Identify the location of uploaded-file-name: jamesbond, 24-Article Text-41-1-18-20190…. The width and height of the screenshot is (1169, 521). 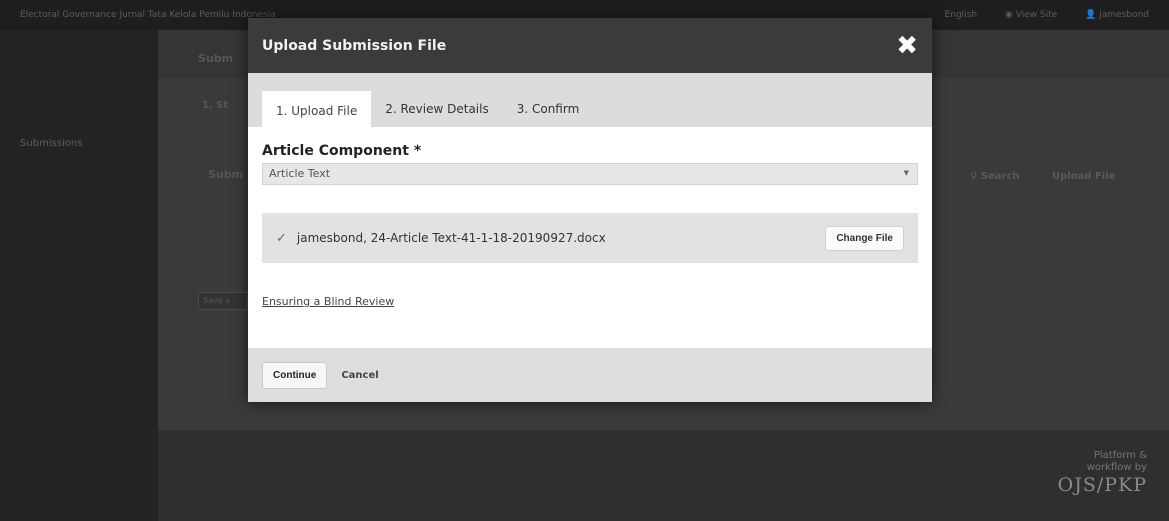
(451, 238).